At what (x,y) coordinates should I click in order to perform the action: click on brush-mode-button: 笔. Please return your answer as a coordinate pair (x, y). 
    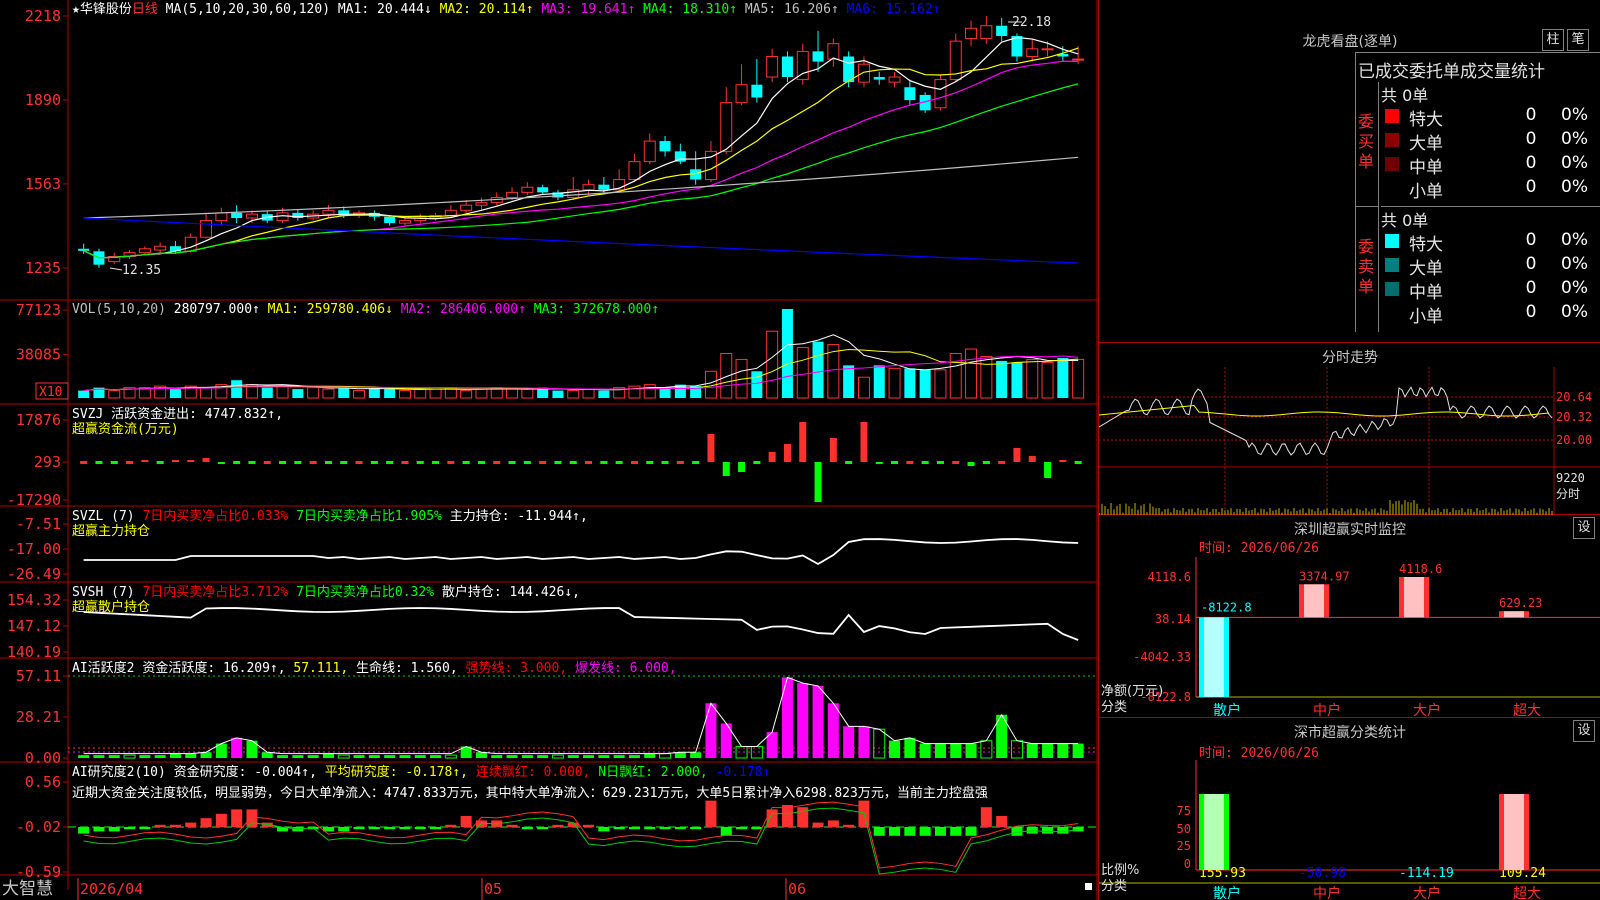
    Looking at the image, I should click on (1578, 40).